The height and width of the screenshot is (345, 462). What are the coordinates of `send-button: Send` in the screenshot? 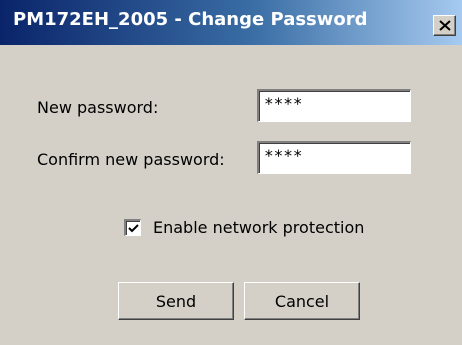 It's located at (176, 301).